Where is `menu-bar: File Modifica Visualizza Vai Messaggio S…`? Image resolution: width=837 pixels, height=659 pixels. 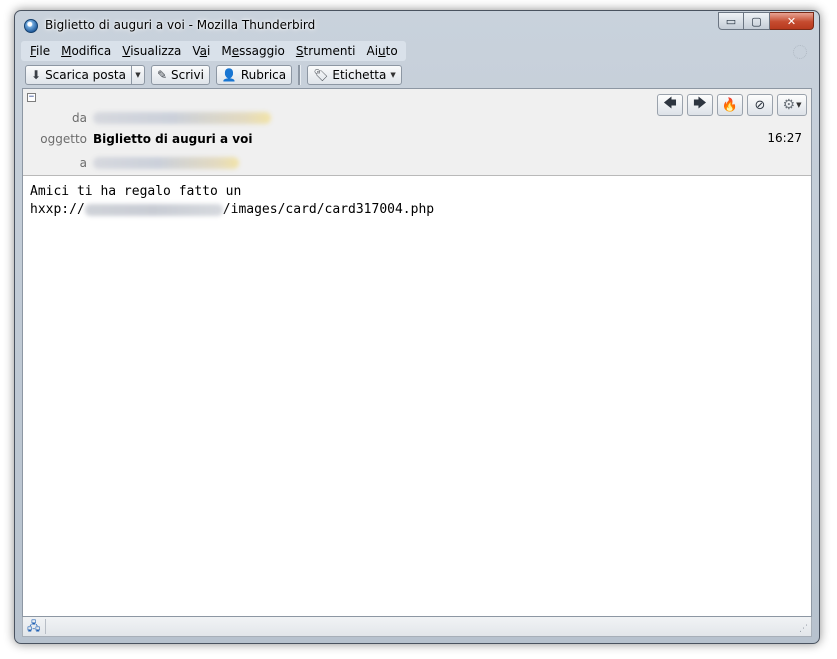
menu-bar: File Modifica Visualizza Vai Messaggio S… is located at coordinates (213, 51).